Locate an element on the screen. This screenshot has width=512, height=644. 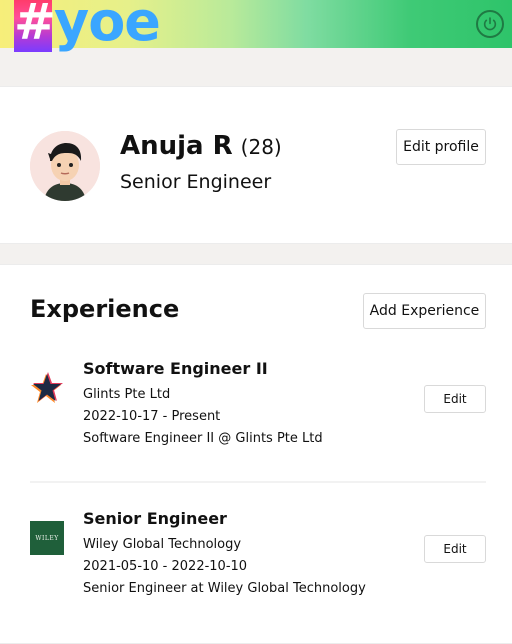
add-experience-button: Add Experience is located at coordinates (424, 311).